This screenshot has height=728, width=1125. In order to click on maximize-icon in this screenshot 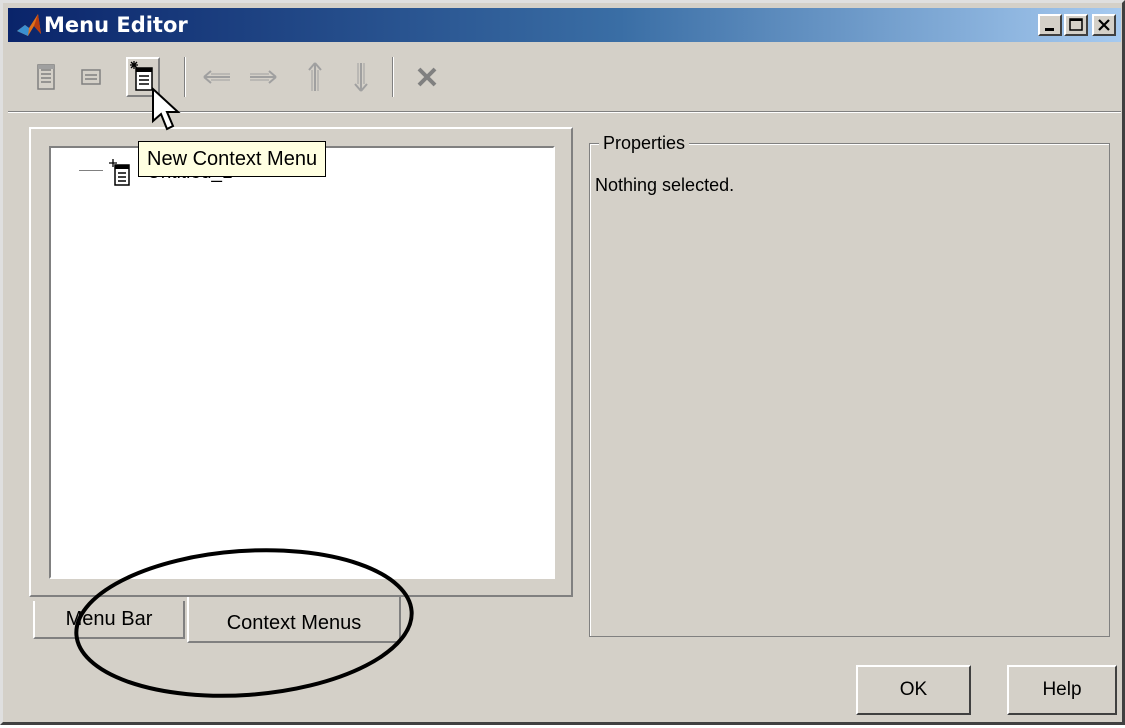, I will do `click(1076, 24)`.